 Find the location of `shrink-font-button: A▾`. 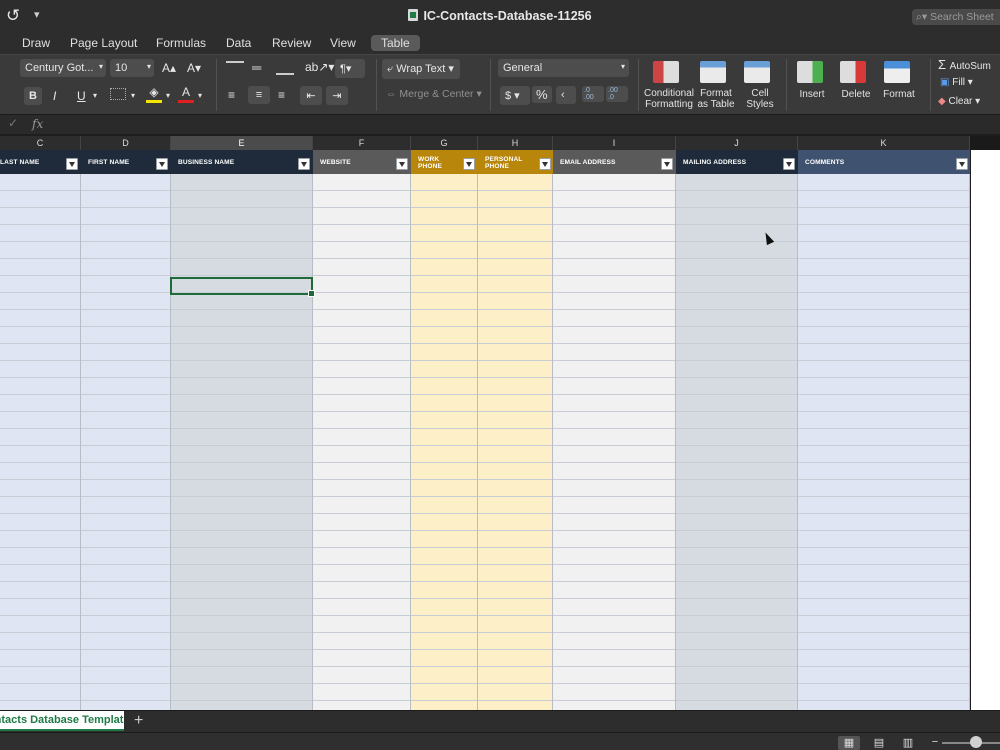

shrink-font-button: A▾ is located at coordinates (194, 68).